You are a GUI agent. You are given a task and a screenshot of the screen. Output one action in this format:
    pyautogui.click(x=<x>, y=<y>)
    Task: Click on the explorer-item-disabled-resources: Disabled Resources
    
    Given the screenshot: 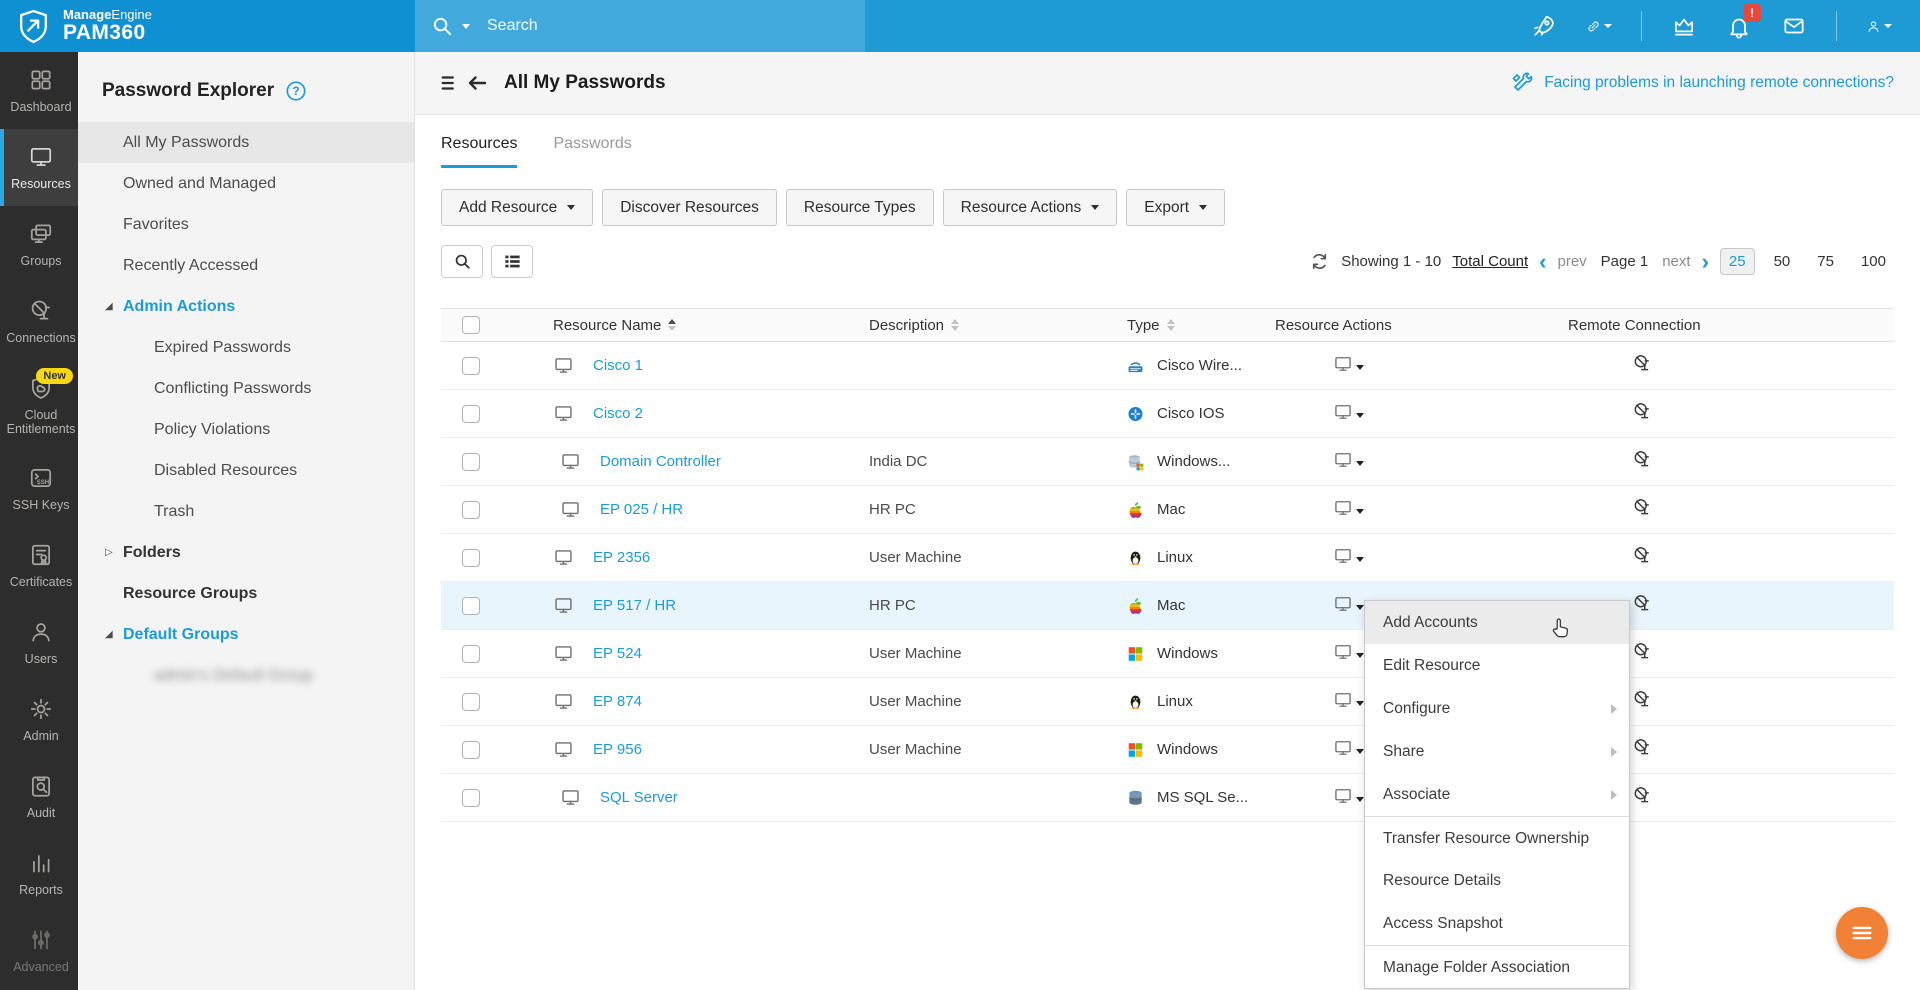 What is the action you would take?
    pyautogui.click(x=246, y=470)
    